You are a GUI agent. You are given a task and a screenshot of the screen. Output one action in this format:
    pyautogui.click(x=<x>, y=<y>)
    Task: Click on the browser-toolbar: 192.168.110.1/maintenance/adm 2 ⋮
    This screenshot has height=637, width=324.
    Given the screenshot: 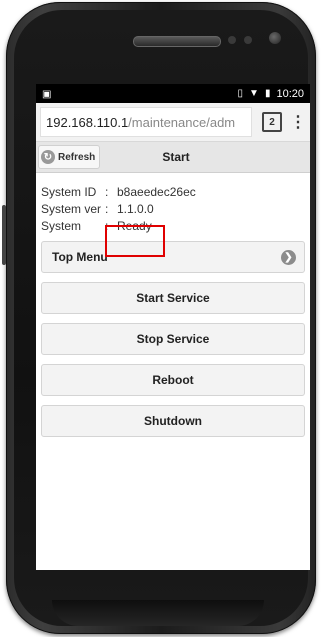 What is the action you would take?
    pyautogui.click(x=173, y=122)
    